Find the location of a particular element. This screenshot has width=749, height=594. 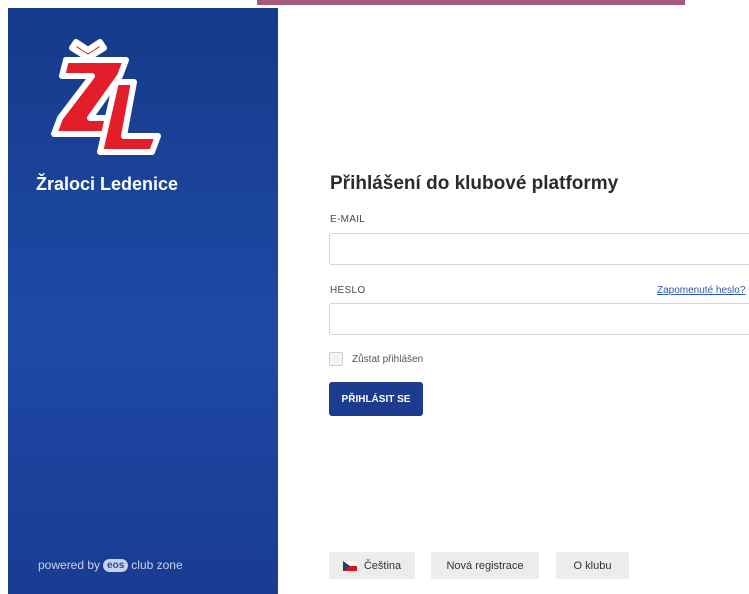

language-button: Čeština is located at coordinates (372, 565).